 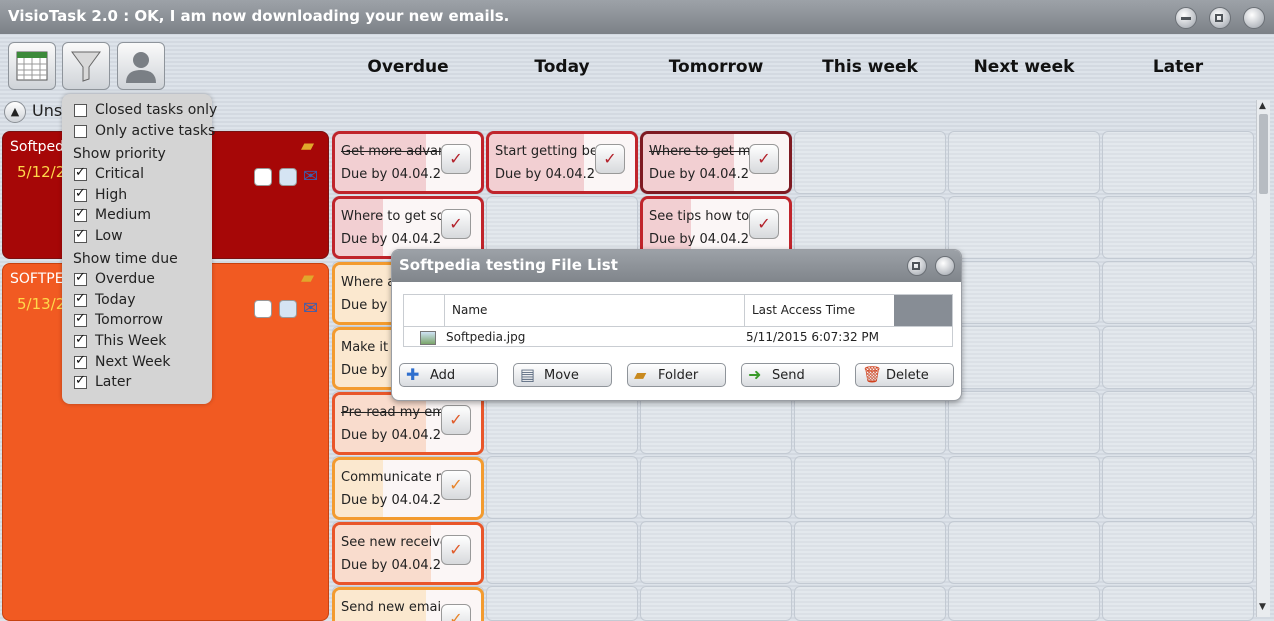 I want to click on task-card: Where to get more Due by 04.04.2015 ✓, so click(x=716, y=162).